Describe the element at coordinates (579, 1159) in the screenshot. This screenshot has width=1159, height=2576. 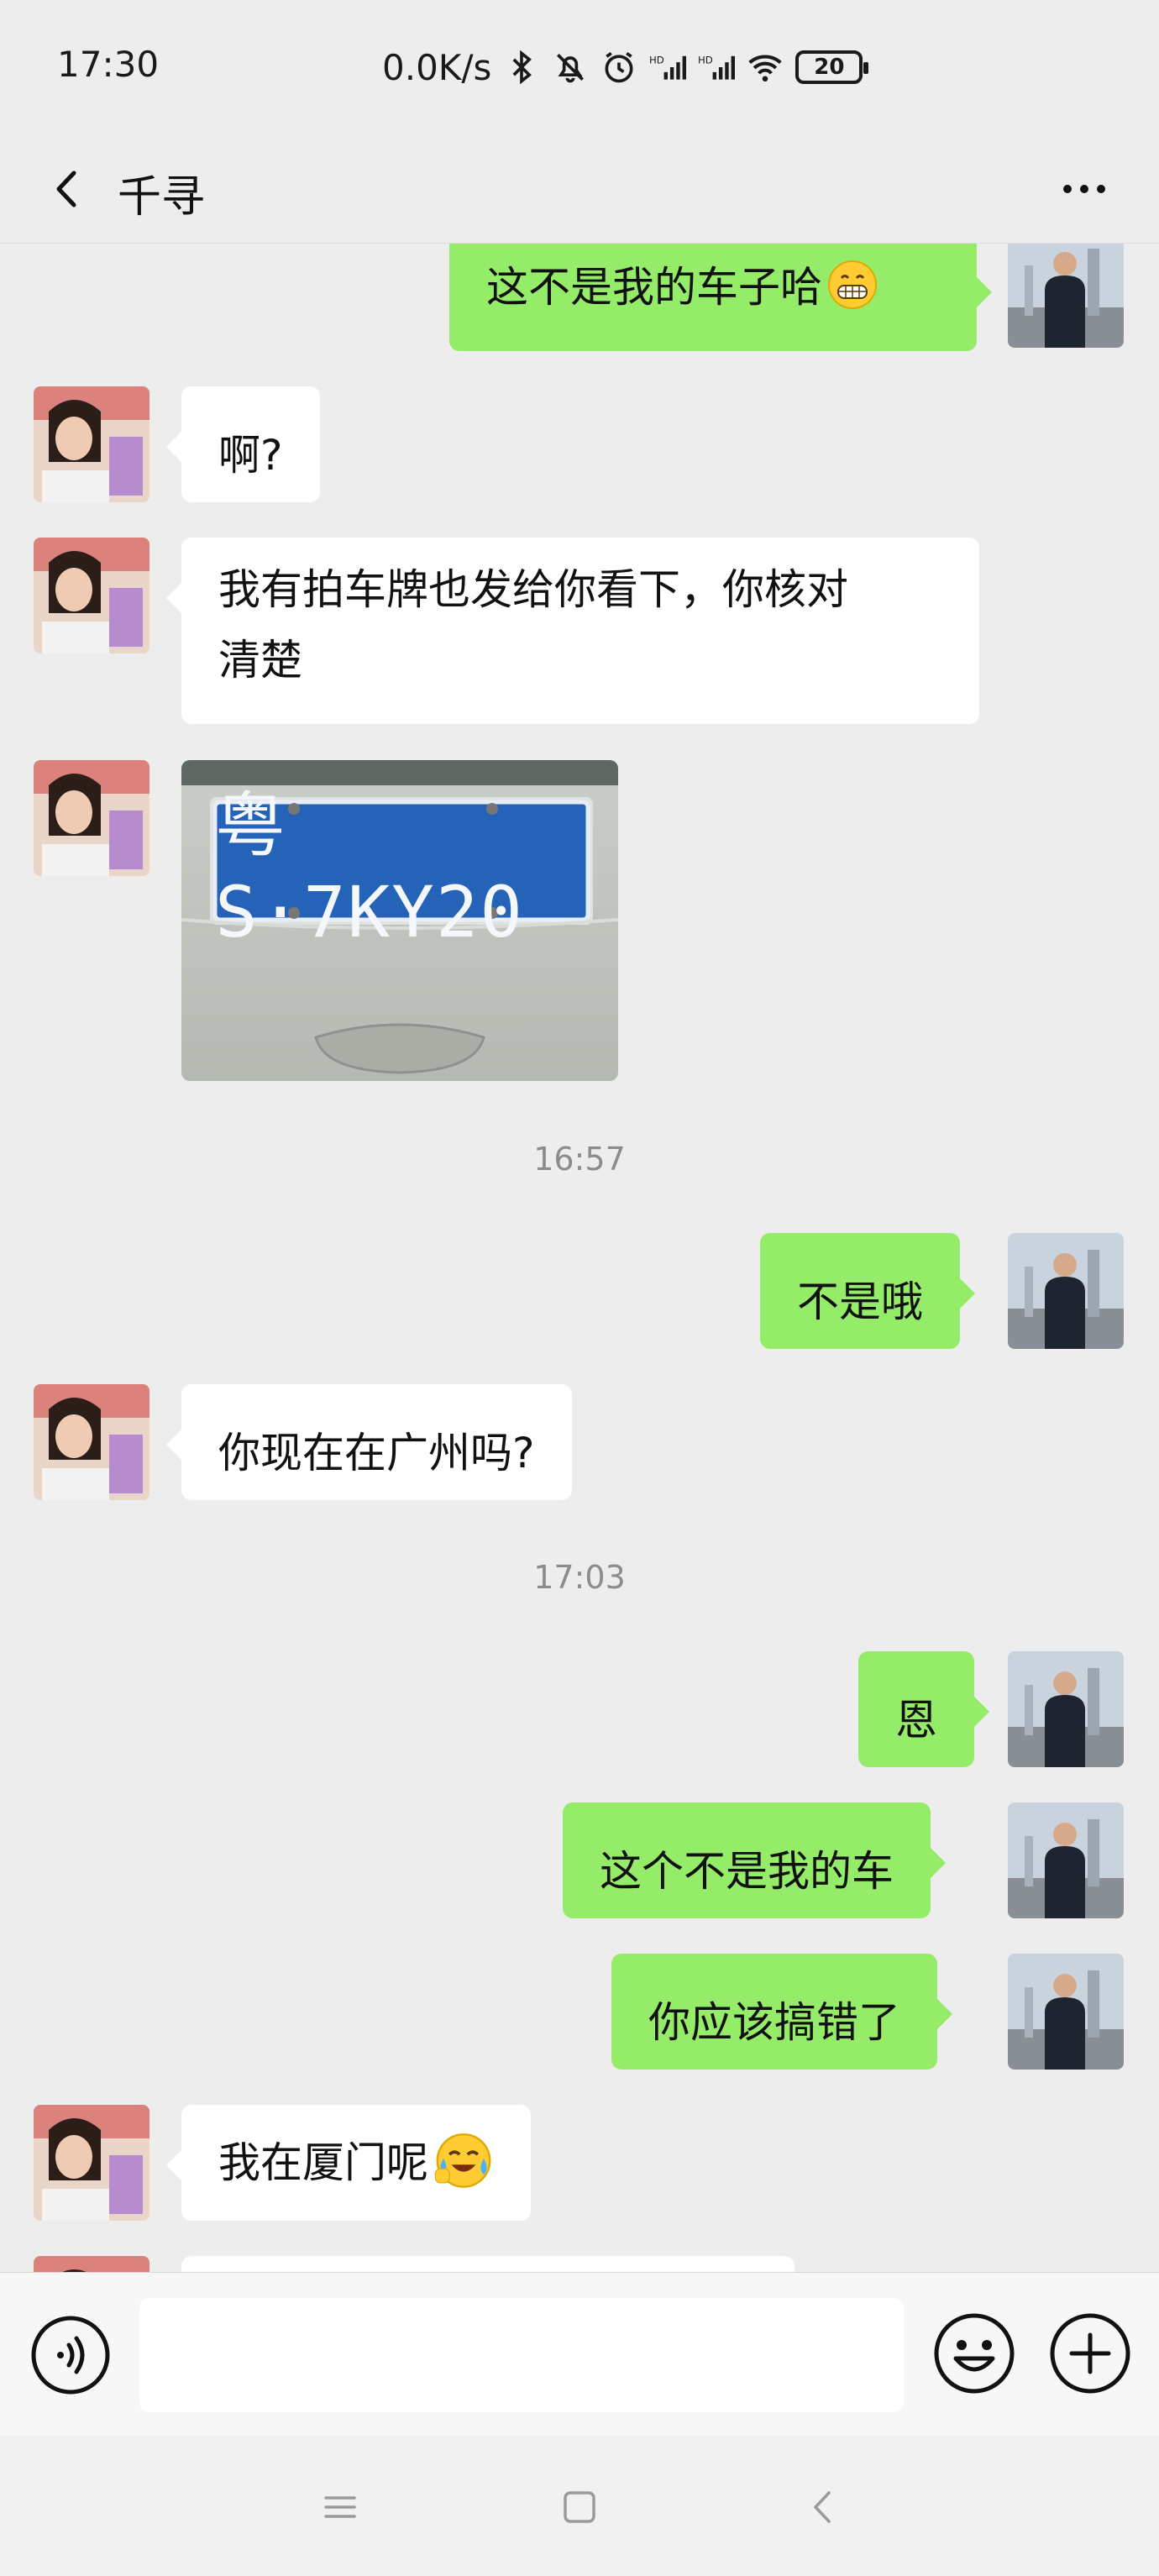
I see `timestamp: 16:57` at that location.